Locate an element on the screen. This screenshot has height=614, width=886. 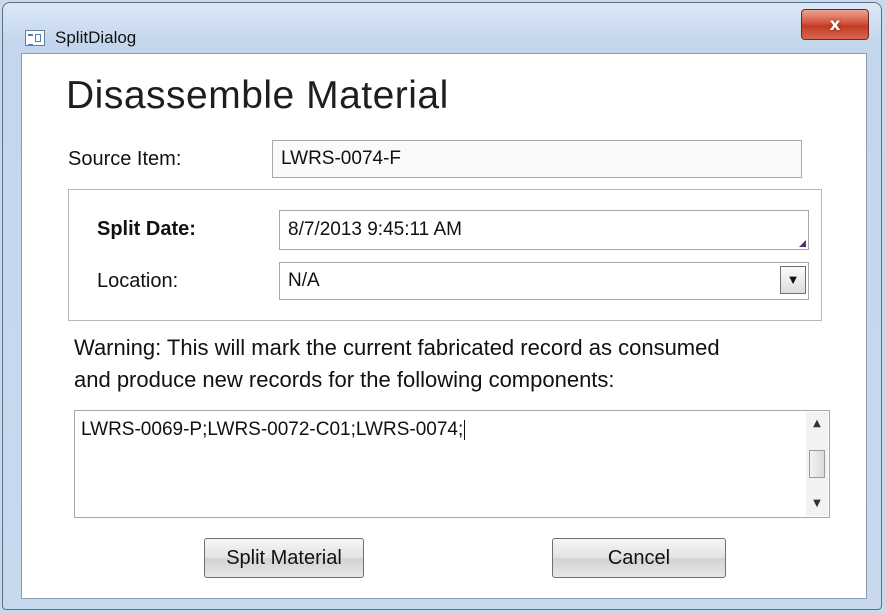
close-button: x is located at coordinates (835, 24).